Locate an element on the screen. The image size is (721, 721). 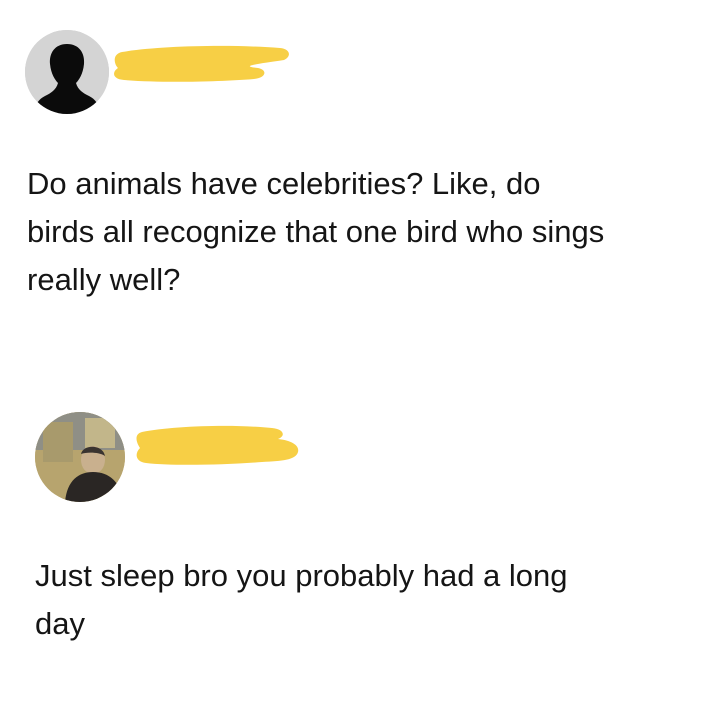
silhouette-avatar-icon is located at coordinates (67, 72).